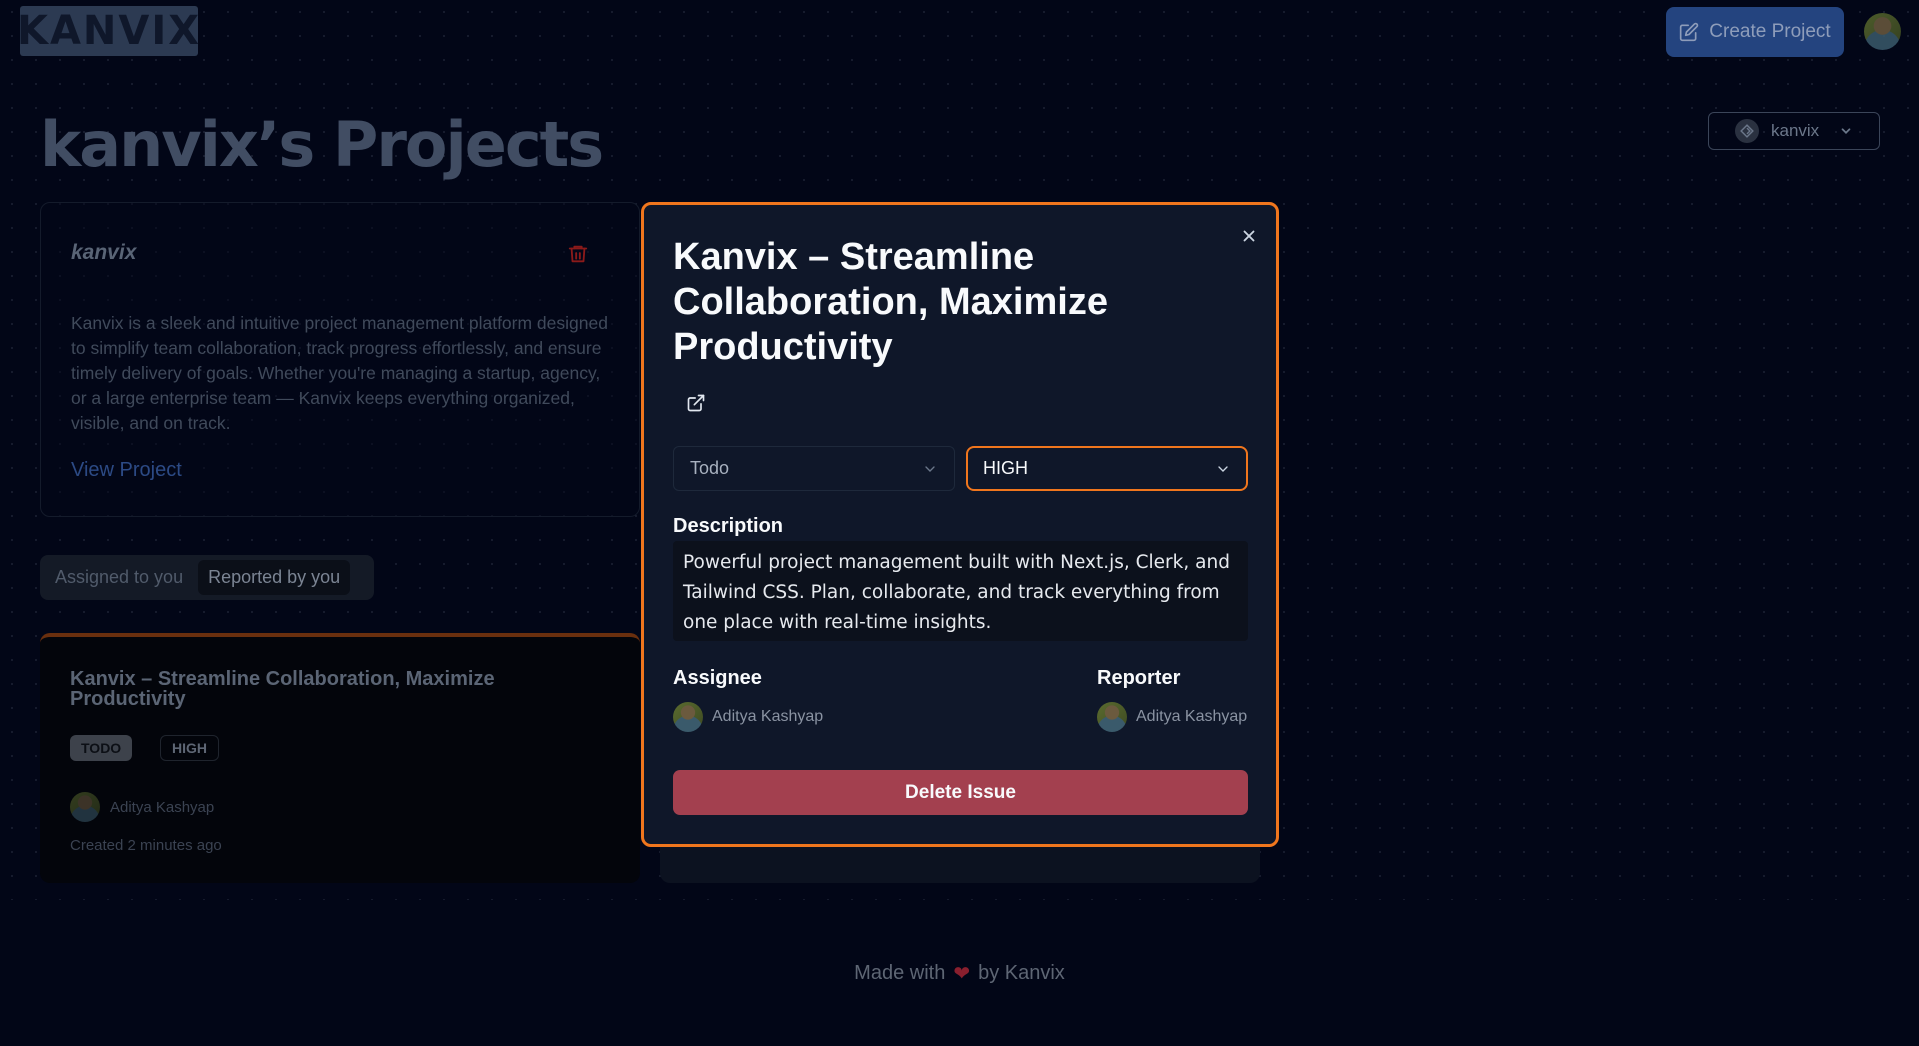 This screenshot has height=1046, width=1919. I want to click on delete-issue-button: Delete Issue, so click(960, 792).